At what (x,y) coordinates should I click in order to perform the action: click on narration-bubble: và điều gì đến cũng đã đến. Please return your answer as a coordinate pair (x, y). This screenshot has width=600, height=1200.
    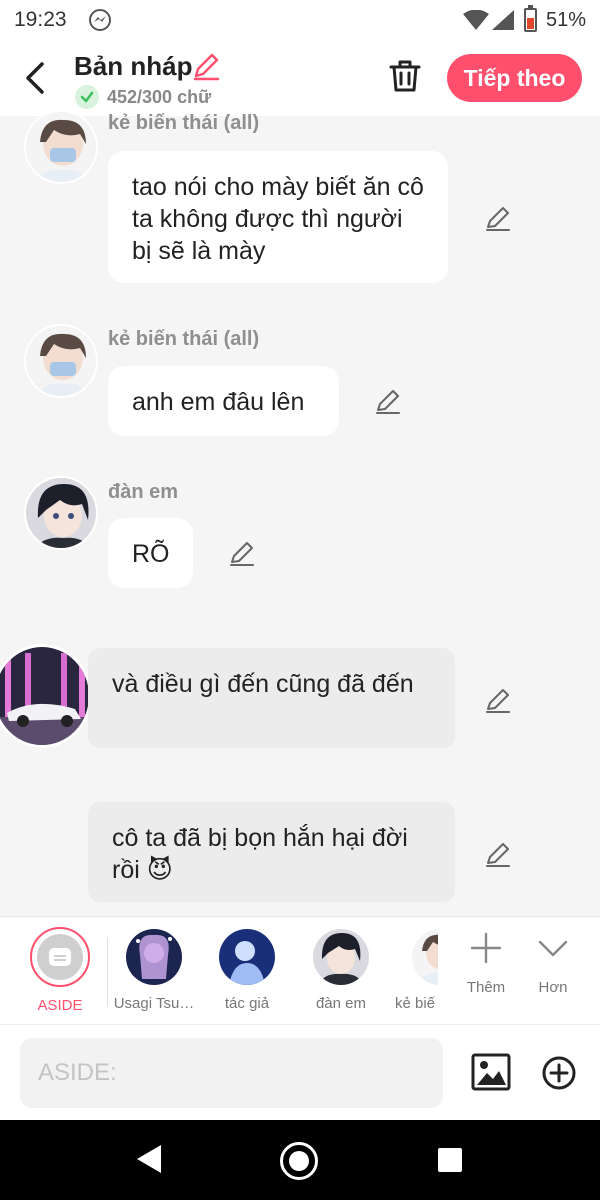
    Looking at the image, I should click on (271, 698).